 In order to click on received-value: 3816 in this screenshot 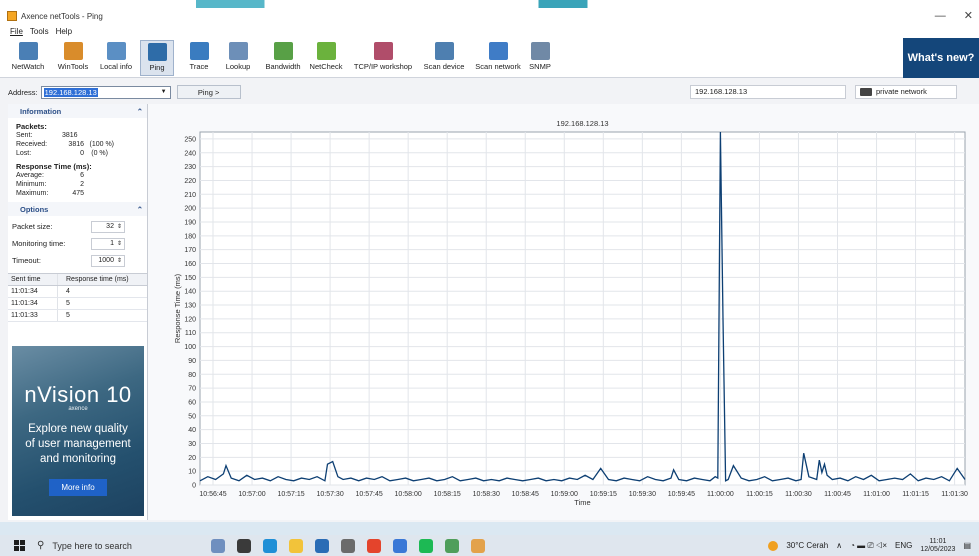, I will do `click(76, 144)`.